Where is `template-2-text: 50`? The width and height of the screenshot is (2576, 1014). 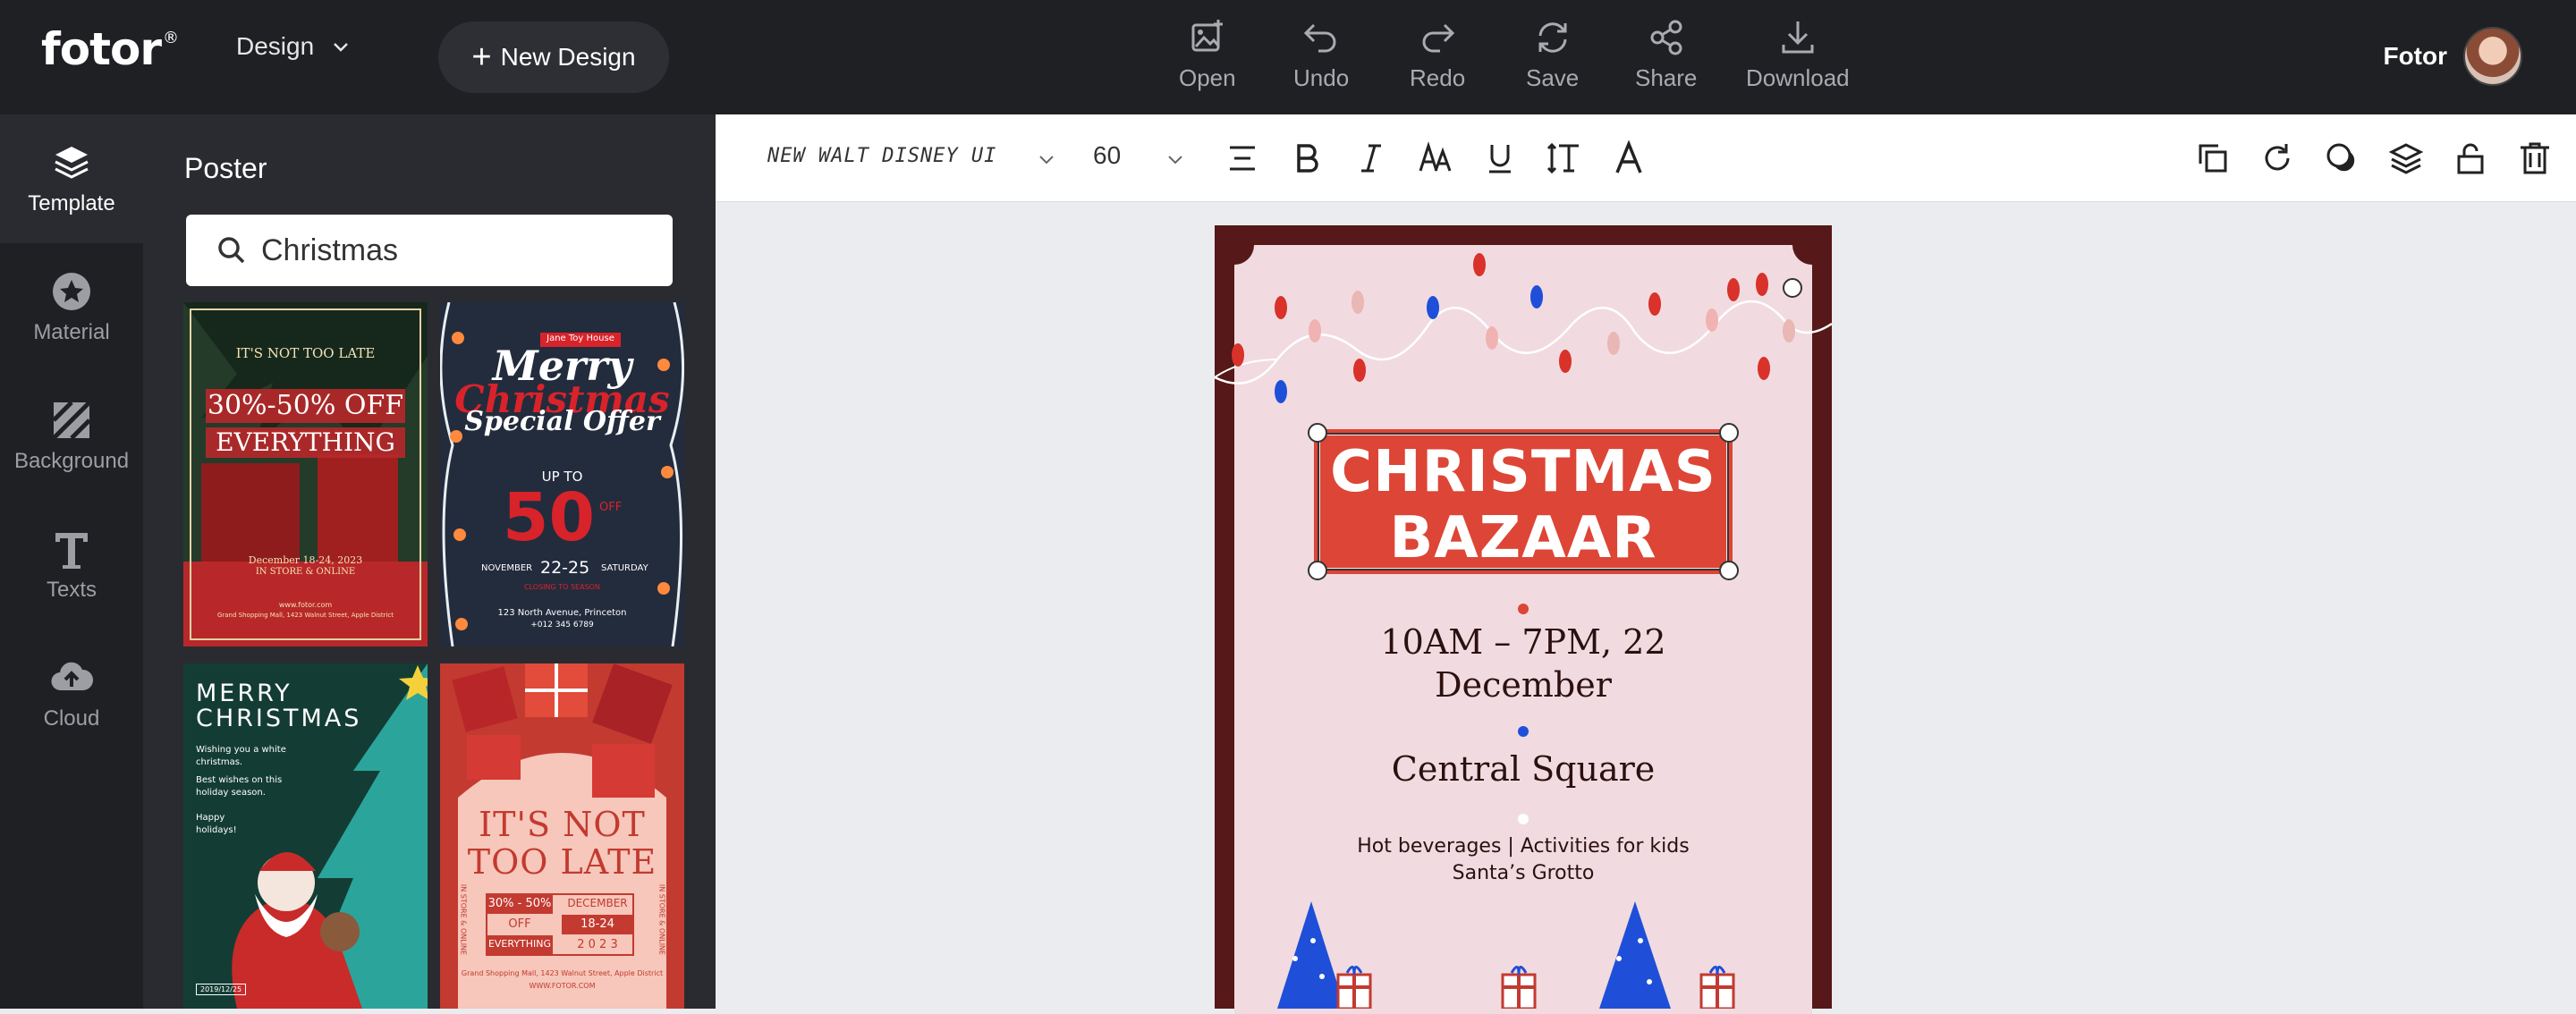 template-2-text: 50 is located at coordinates (549, 517).